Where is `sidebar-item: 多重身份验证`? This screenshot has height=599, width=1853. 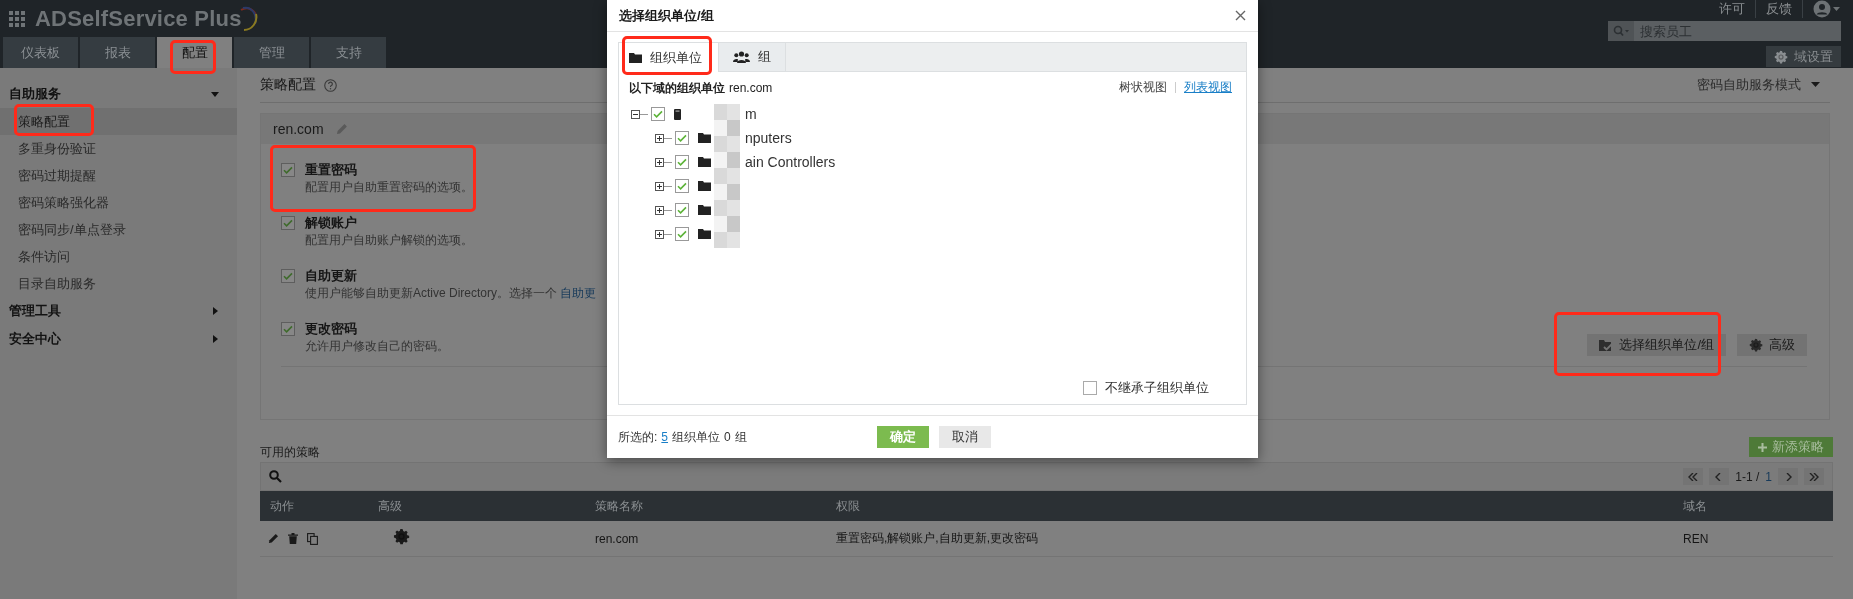
sidebar-item: 多重身份验证 is located at coordinates (118, 148).